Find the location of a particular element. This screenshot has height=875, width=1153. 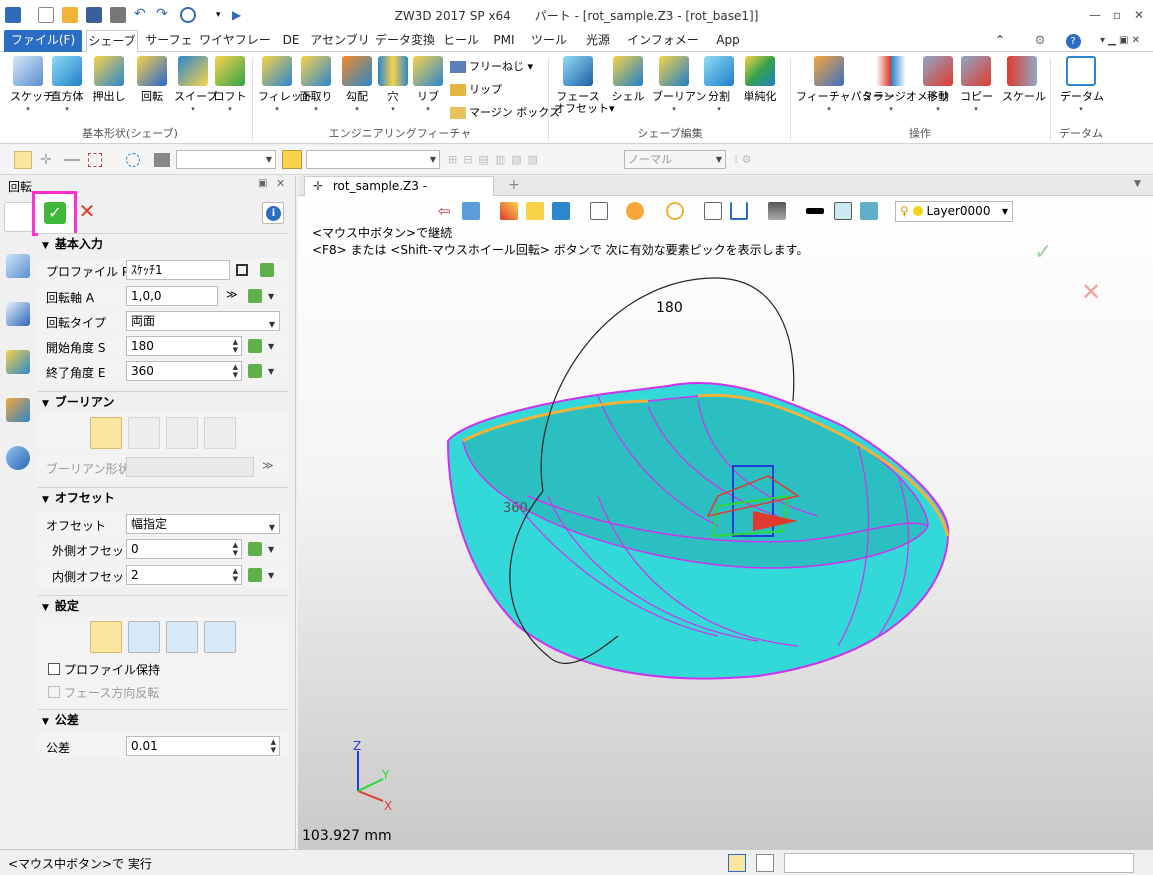

close-button: ✕ is located at coordinates (1139, 15).